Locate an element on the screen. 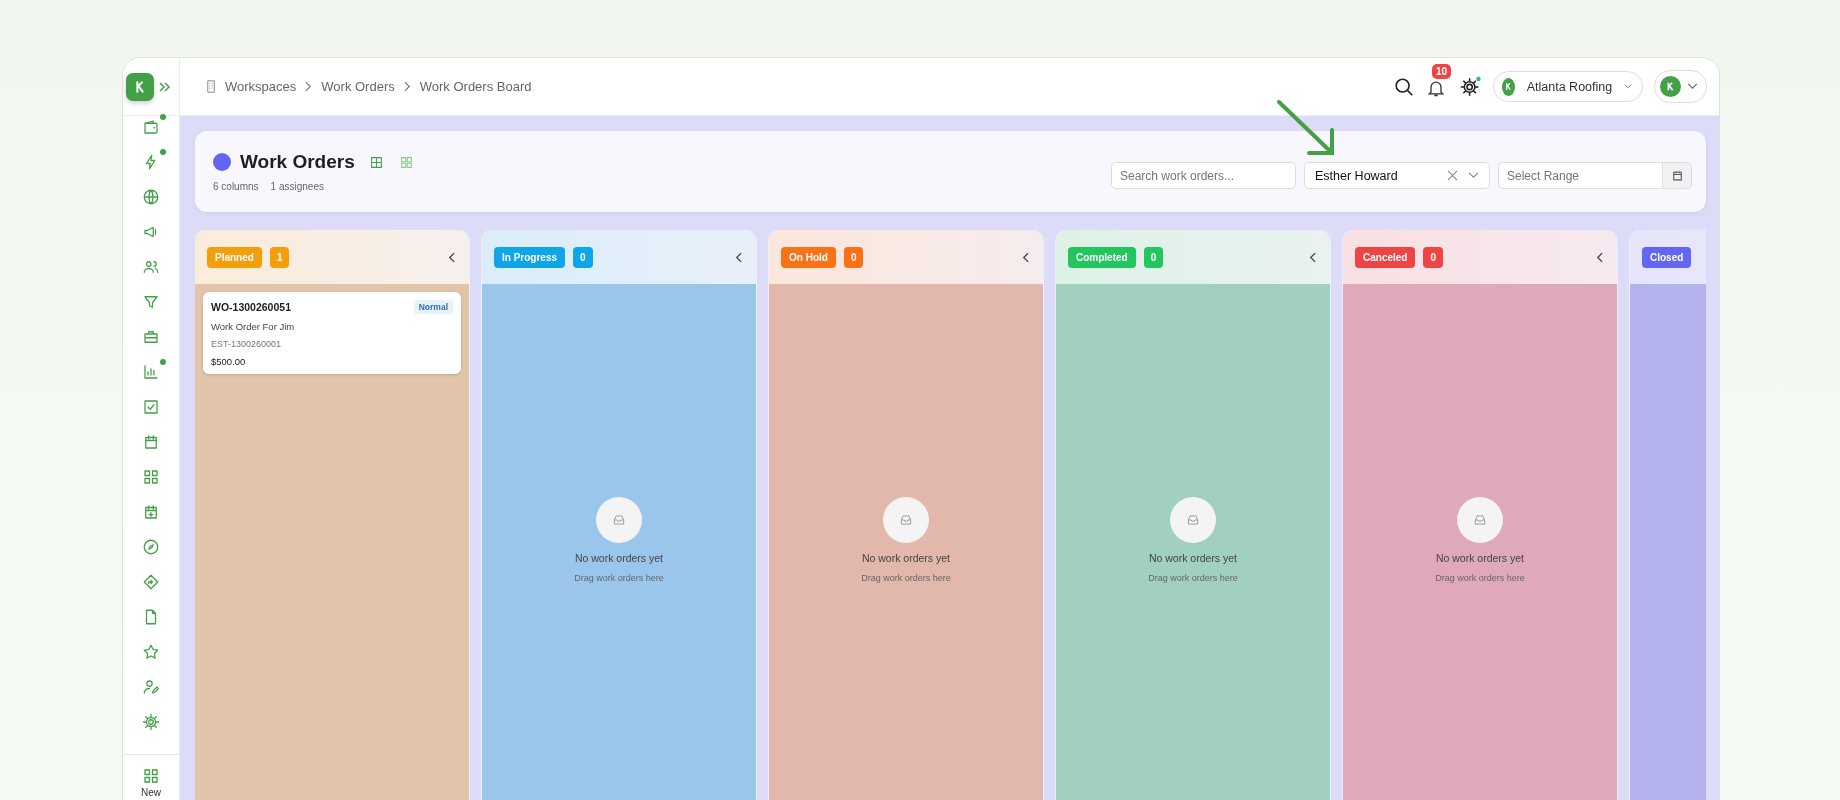  grid-view-toggle is located at coordinates (406, 162).